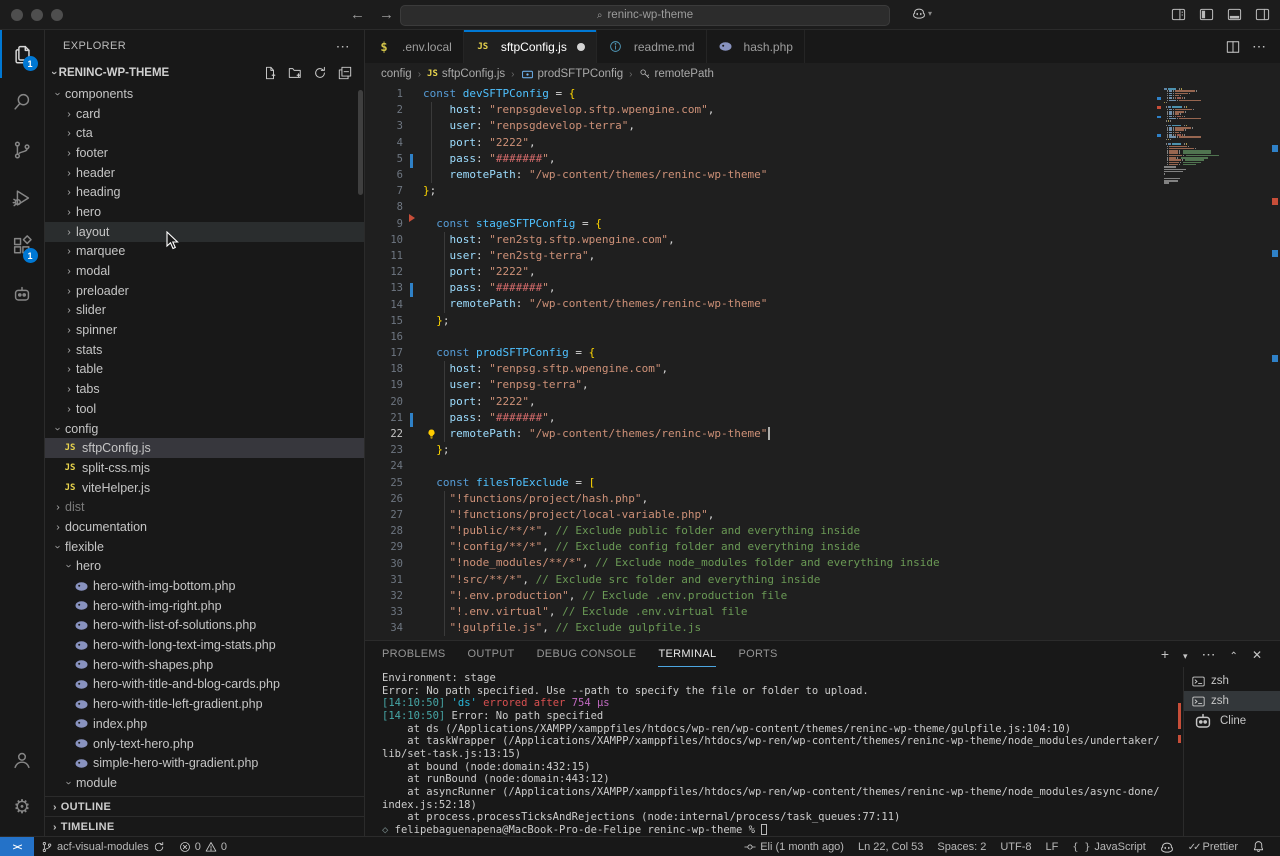 Image resolution: width=1280 pixels, height=856 pixels. What do you see at coordinates (204, 173) in the screenshot?
I see `tree-folder-header: › header` at bounding box center [204, 173].